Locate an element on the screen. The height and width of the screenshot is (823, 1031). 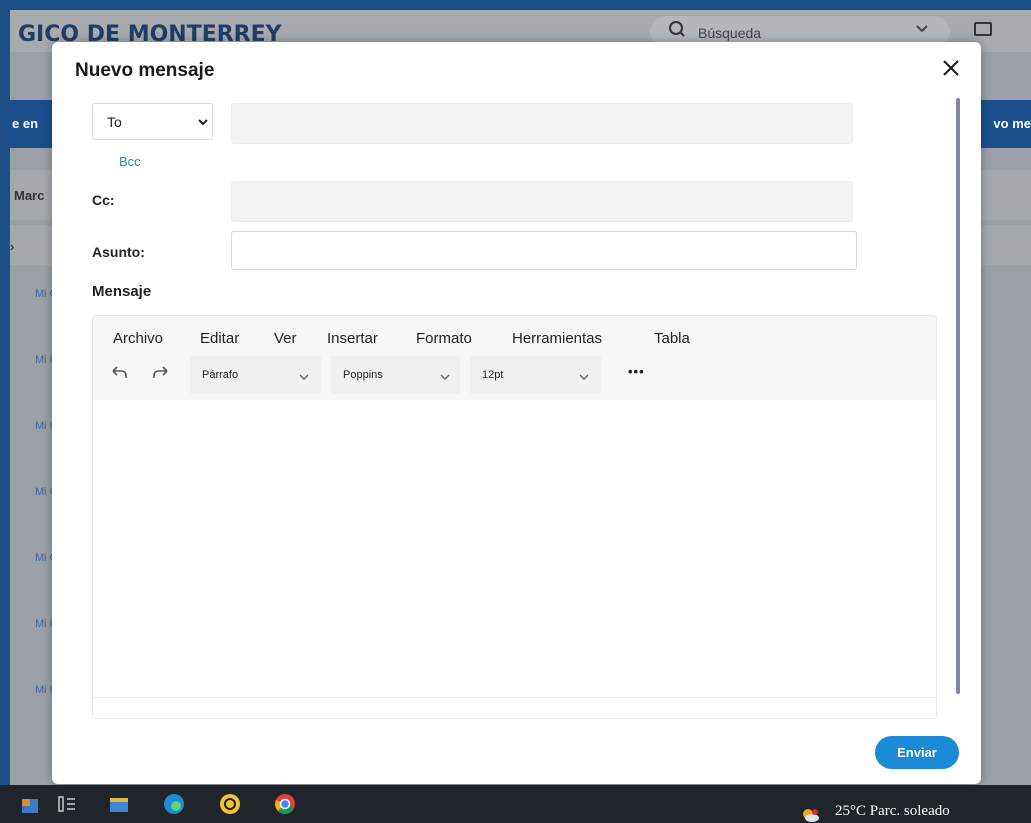
bg-bar-left-text: e en is located at coordinates (25, 123).